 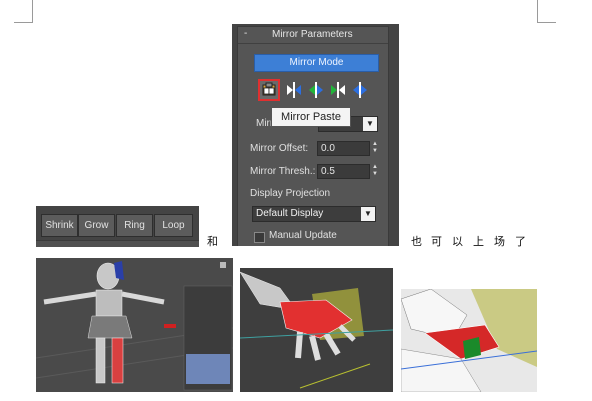 I want to click on closeup-wireframe-screenshot, so click(x=469, y=340).